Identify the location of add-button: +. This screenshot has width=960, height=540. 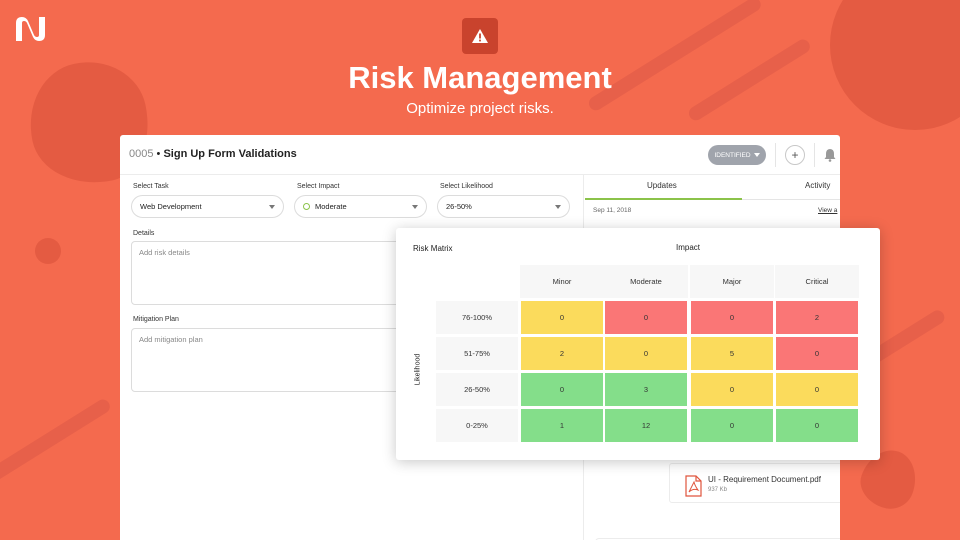
(795, 155).